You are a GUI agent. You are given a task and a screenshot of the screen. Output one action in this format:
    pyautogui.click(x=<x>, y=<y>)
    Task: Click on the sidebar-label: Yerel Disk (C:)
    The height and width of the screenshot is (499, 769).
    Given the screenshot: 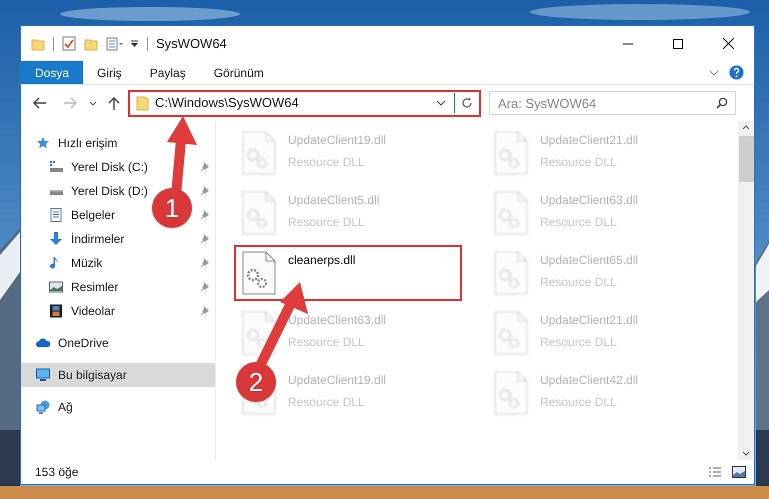 What is the action you would take?
    pyautogui.click(x=109, y=167)
    